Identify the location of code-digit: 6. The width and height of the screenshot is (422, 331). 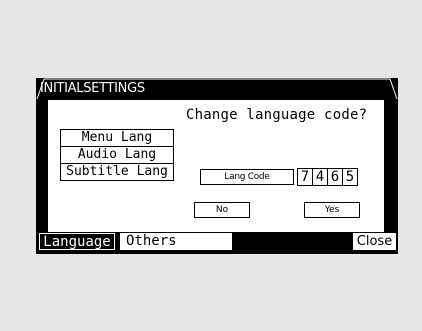
(335, 177).